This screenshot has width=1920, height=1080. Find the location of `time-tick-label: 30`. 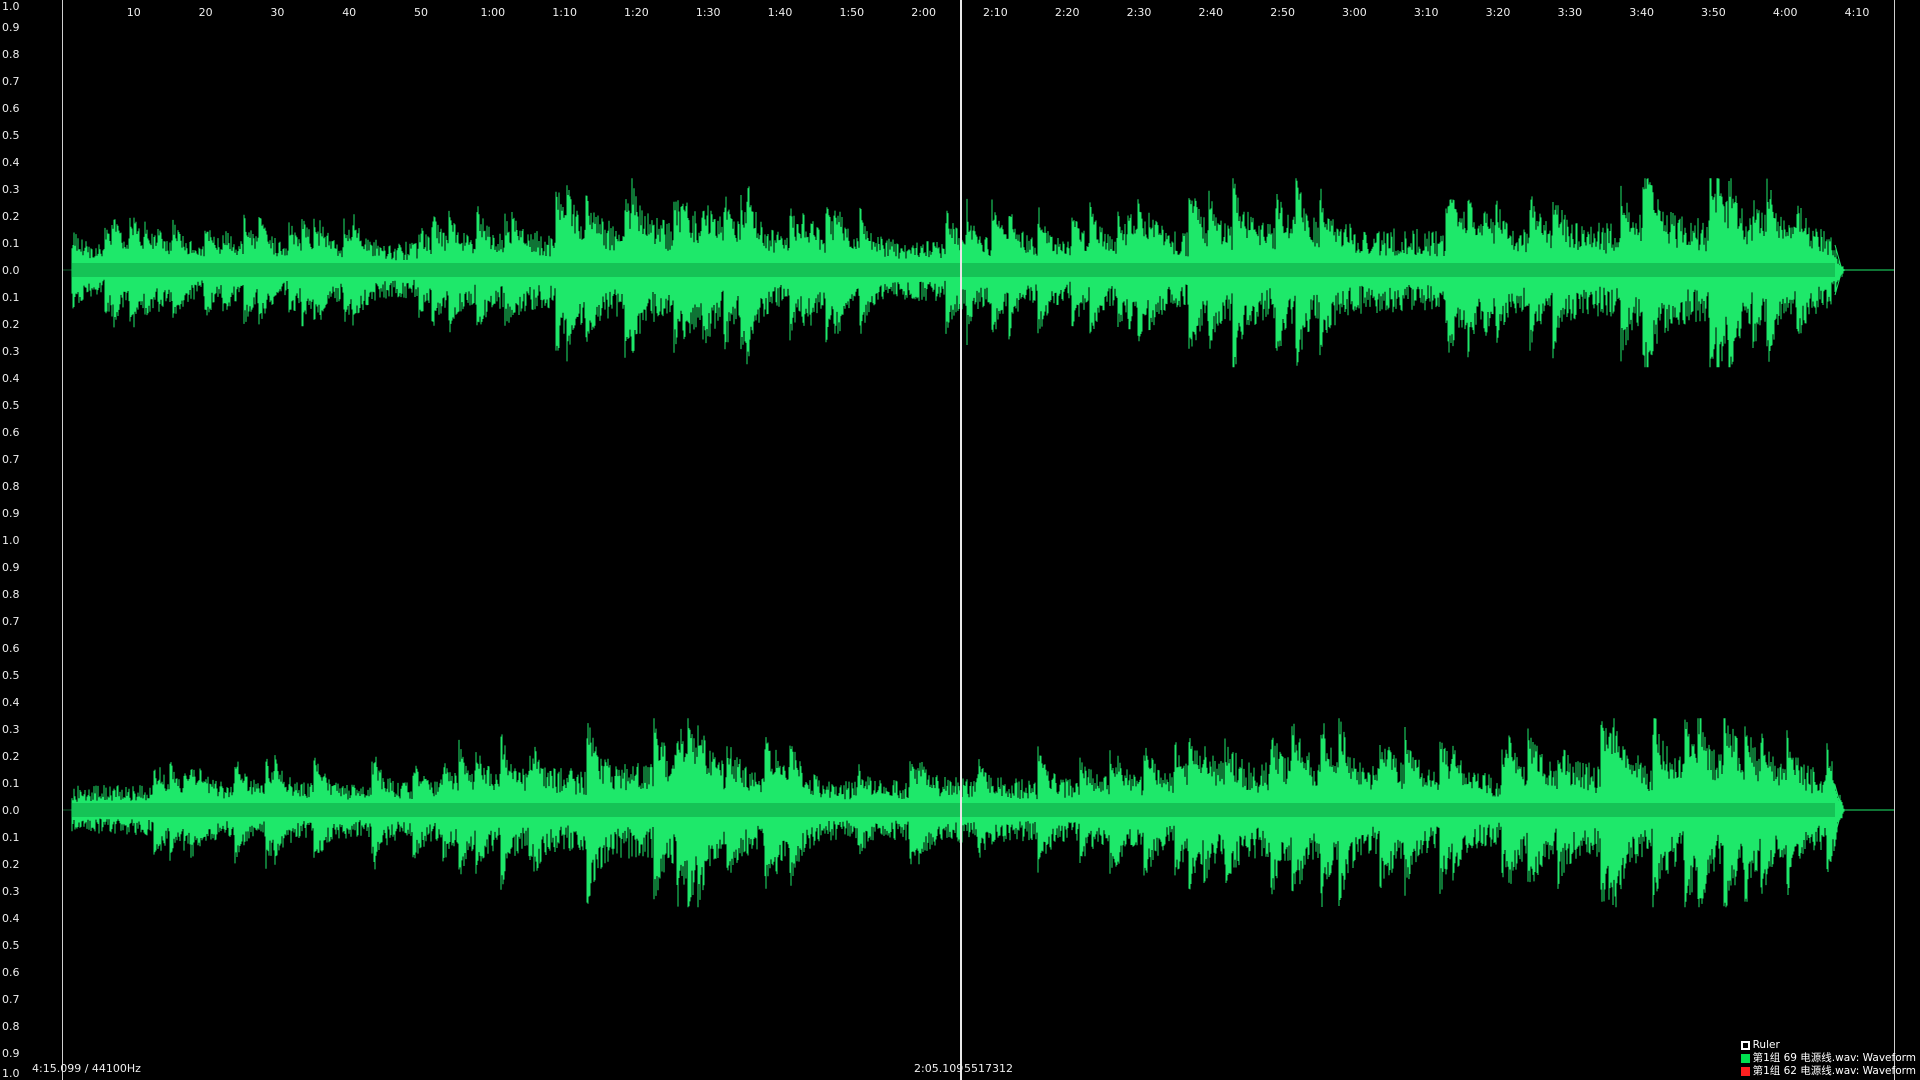

time-tick-label: 30 is located at coordinates (277, 12).